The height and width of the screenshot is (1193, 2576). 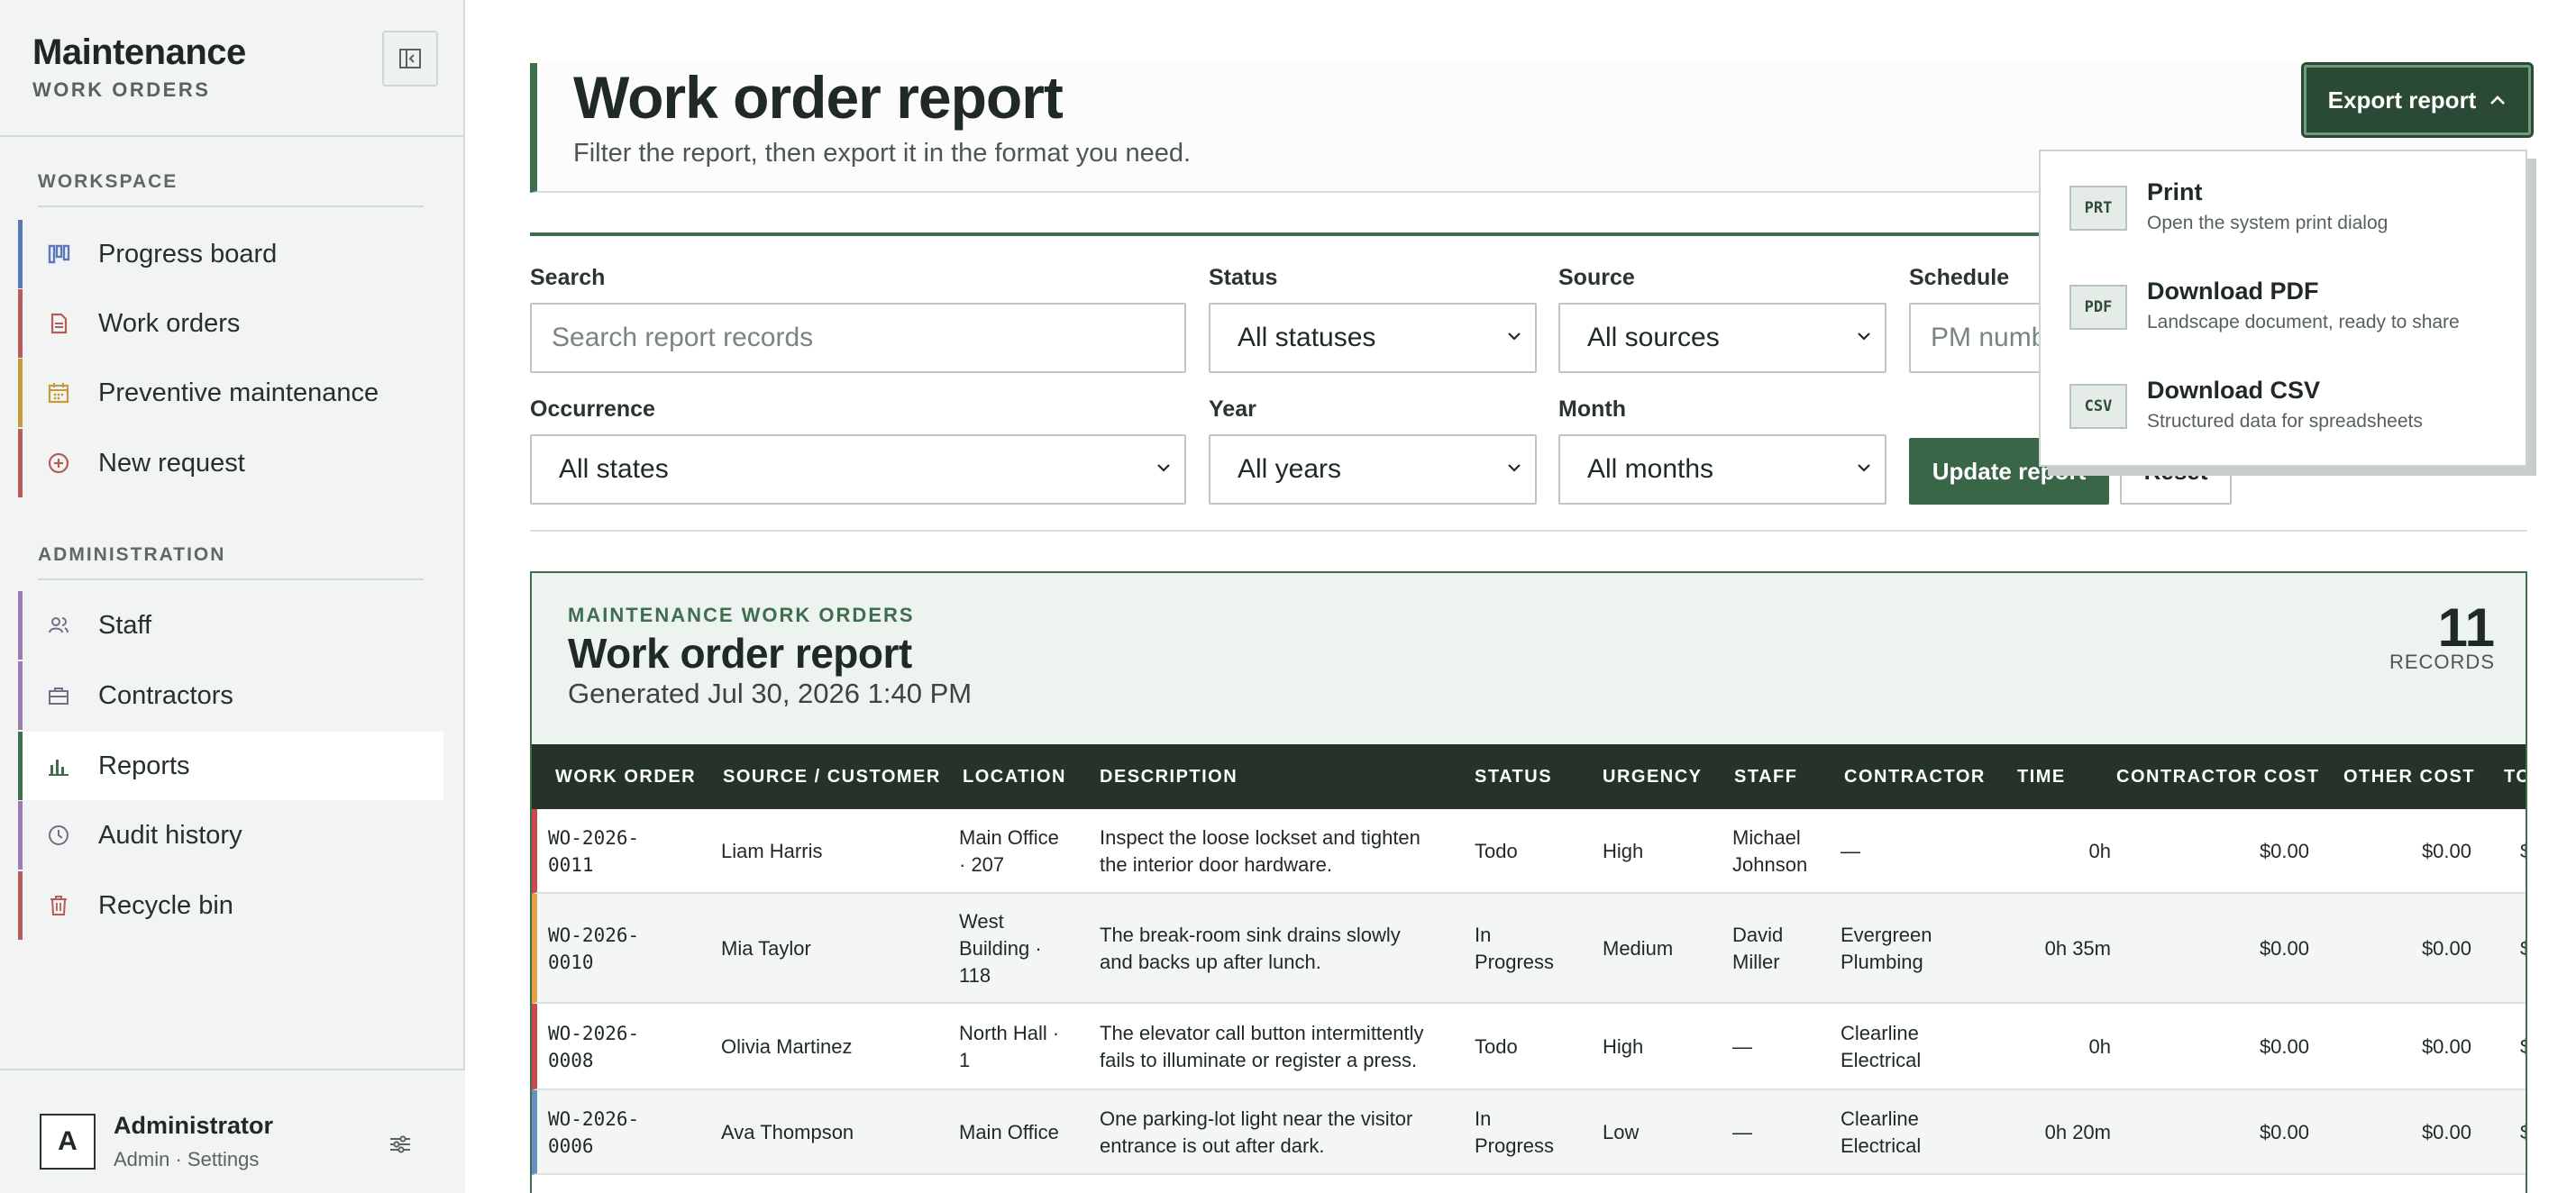 I want to click on chevron-up-icon, so click(x=2498, y=100).